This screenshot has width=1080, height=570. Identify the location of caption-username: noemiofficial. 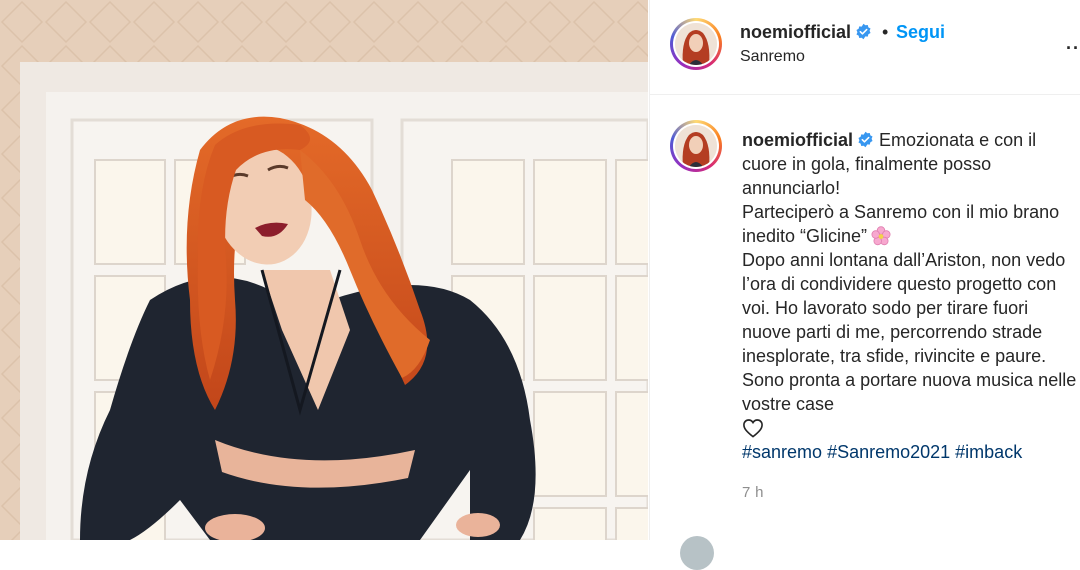
(808, 140).